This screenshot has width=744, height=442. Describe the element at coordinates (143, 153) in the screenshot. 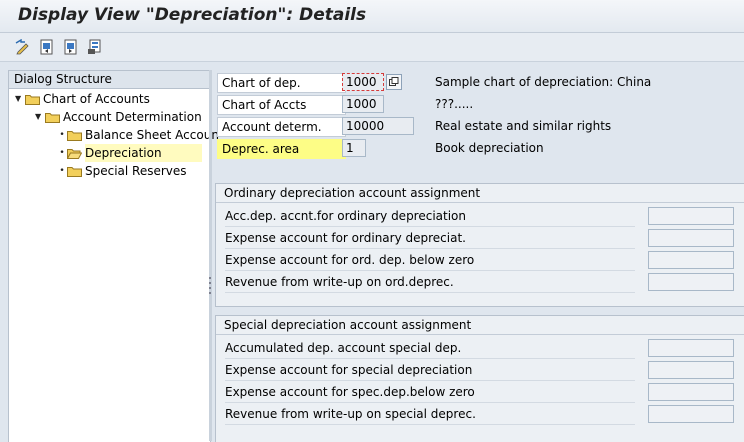

I see `tree-item-label: Depreciation` at that location.